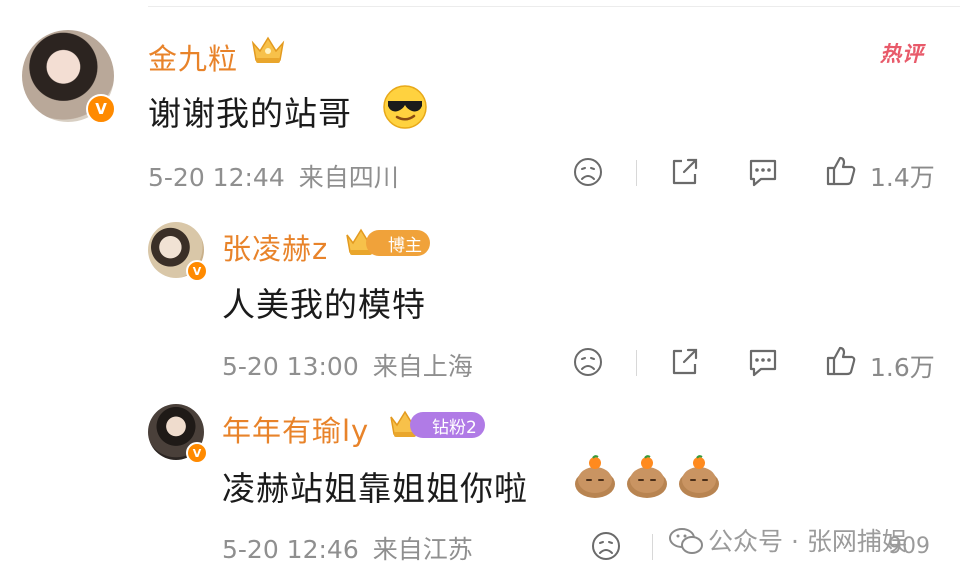 This screenshot has width=960, height=578. Describe the element at coordinates (686, 541) in the screenshot. I see `wechat-icon` at that location.